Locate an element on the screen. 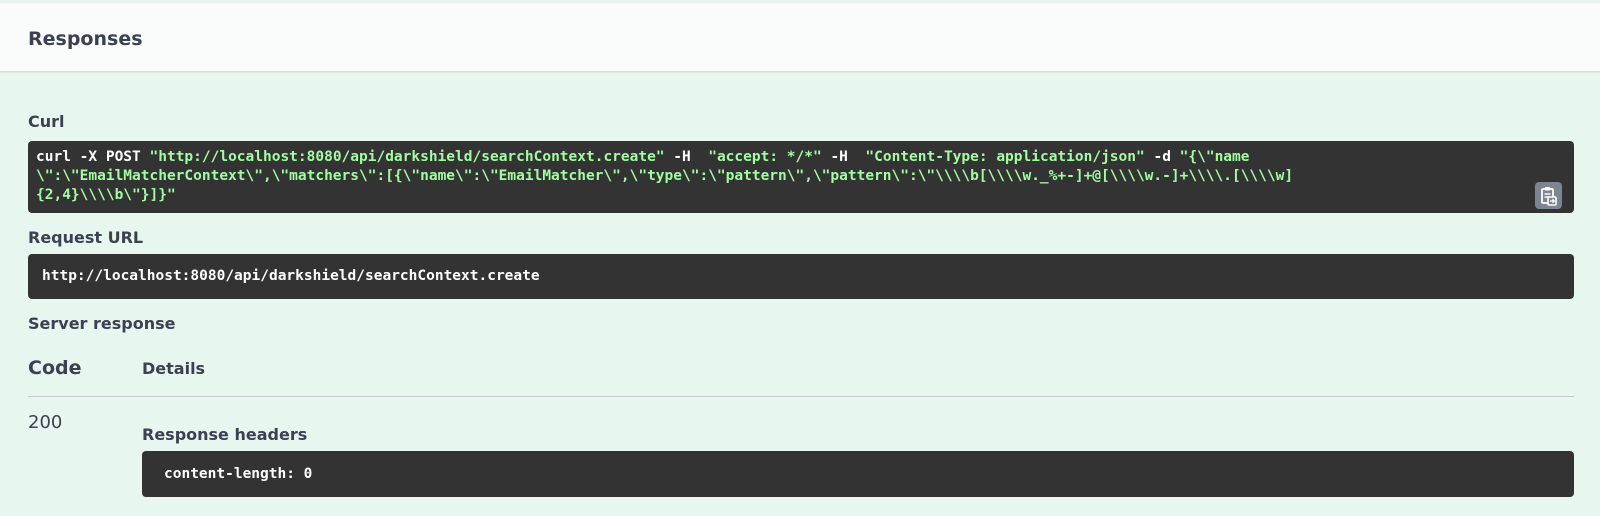 The height and width of the screenshot is (516, 1600). curl-data-flag: -d is located at coordinates (1162, 157).